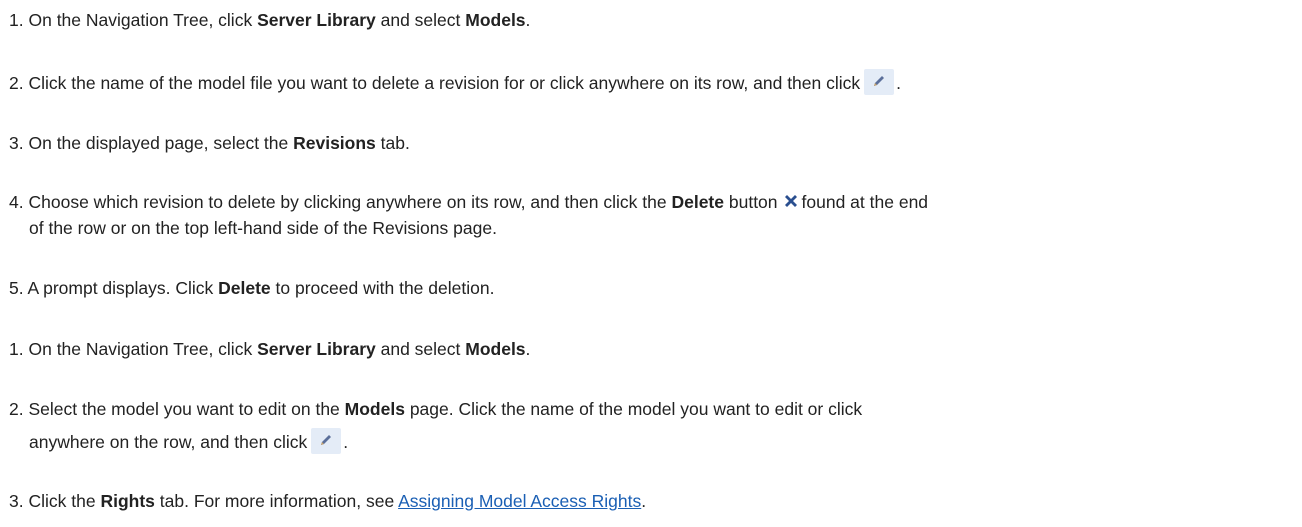 The image size is (1302, 527). Describe the element at coordinates (64, 501) in the screenshot. I see `step-text: Click the` at that location.